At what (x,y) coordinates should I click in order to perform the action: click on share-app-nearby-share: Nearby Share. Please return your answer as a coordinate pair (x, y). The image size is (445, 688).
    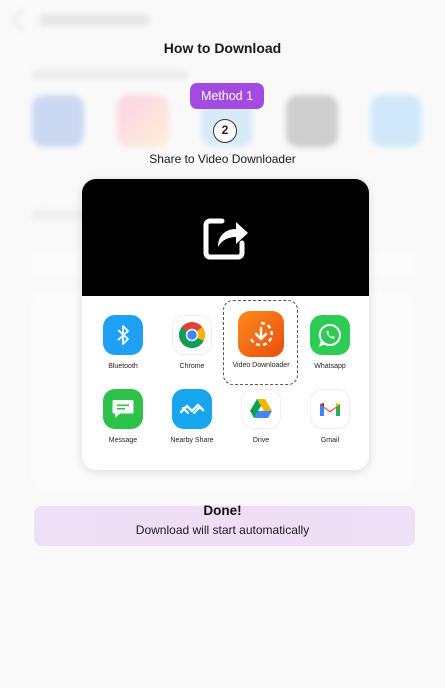
    Looking at the image, I should click on (192, 417).